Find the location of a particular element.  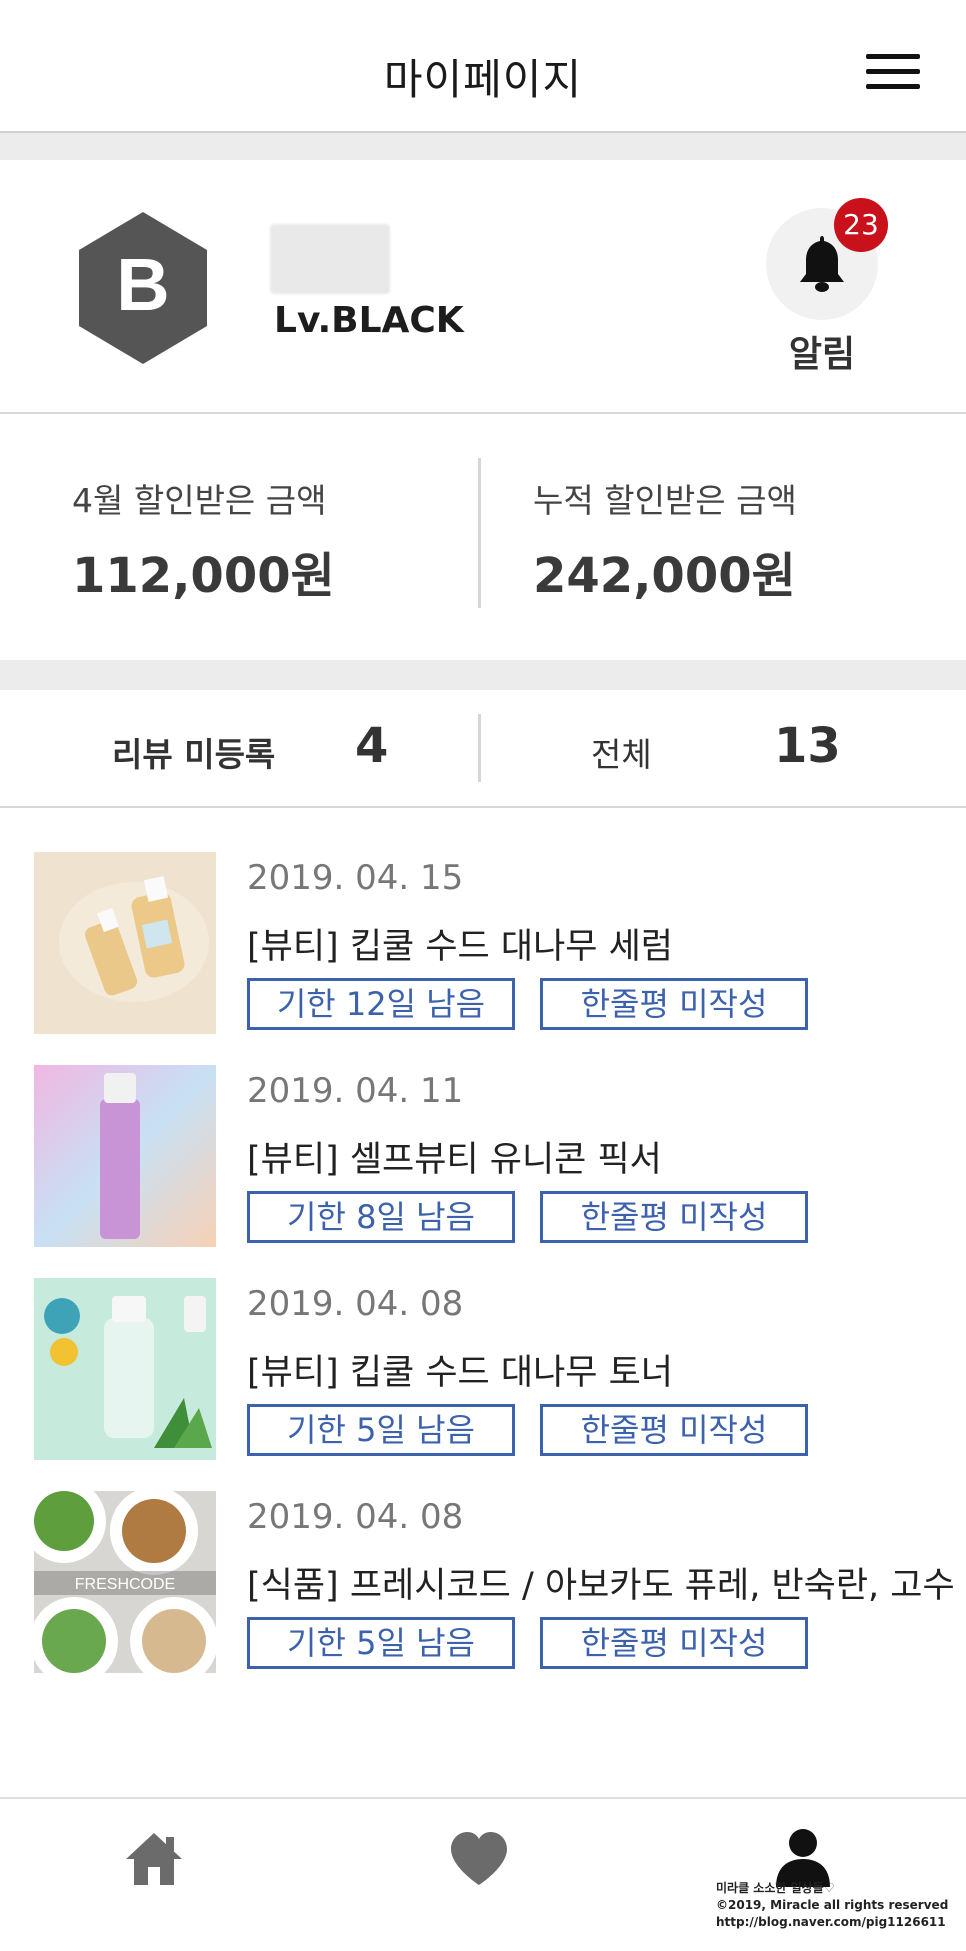

notification-label: 알림 is located at coordinates (822, 354).